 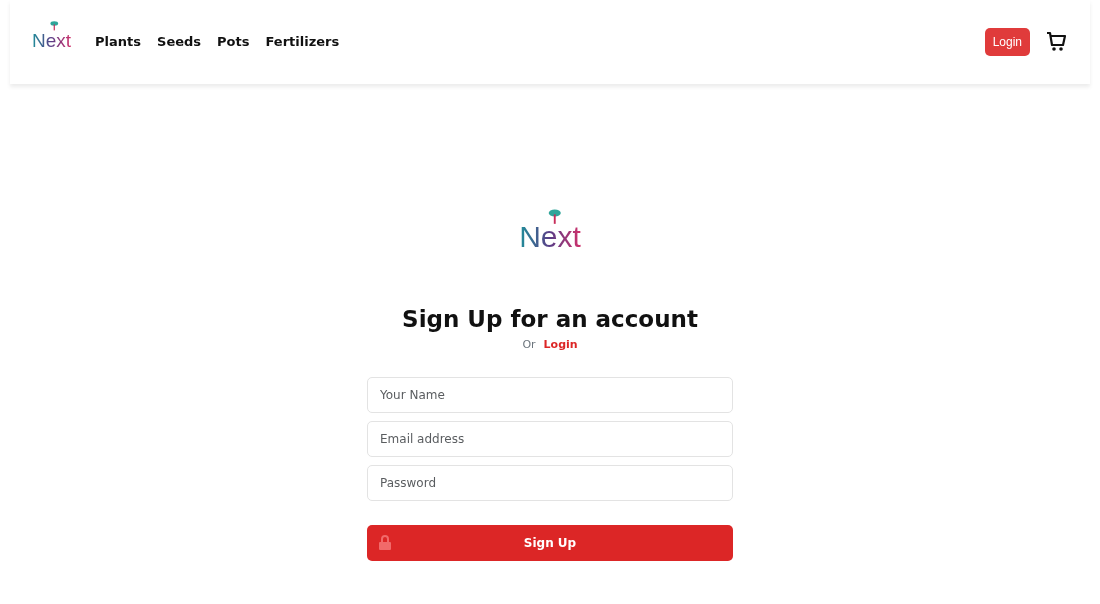 What do you see at coordinates (118, 42) in the screenshot?
I see `nav-link: Plants` at bounding box center [118, 42].